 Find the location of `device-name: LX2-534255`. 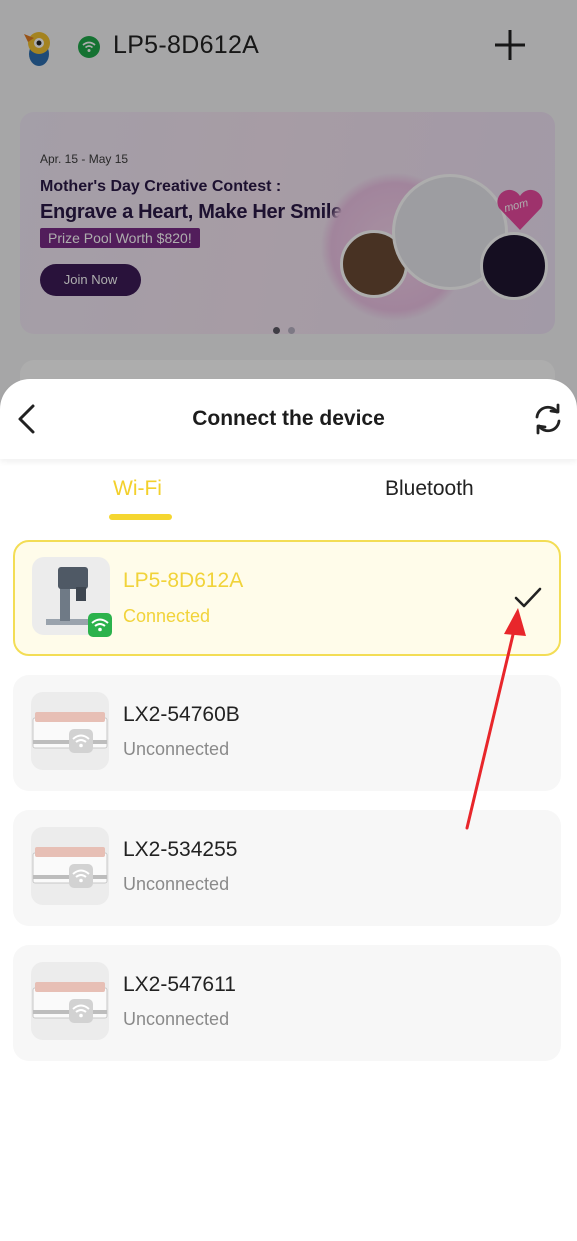

device-name: LX2-534255 is located at coordinates (180, 849).